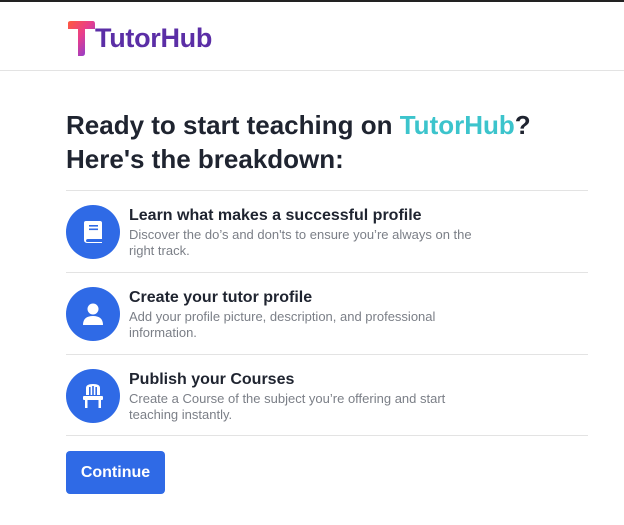 The image size is (624, 525). I want to click on step-title: Publish your Courses, so click(212, 379).